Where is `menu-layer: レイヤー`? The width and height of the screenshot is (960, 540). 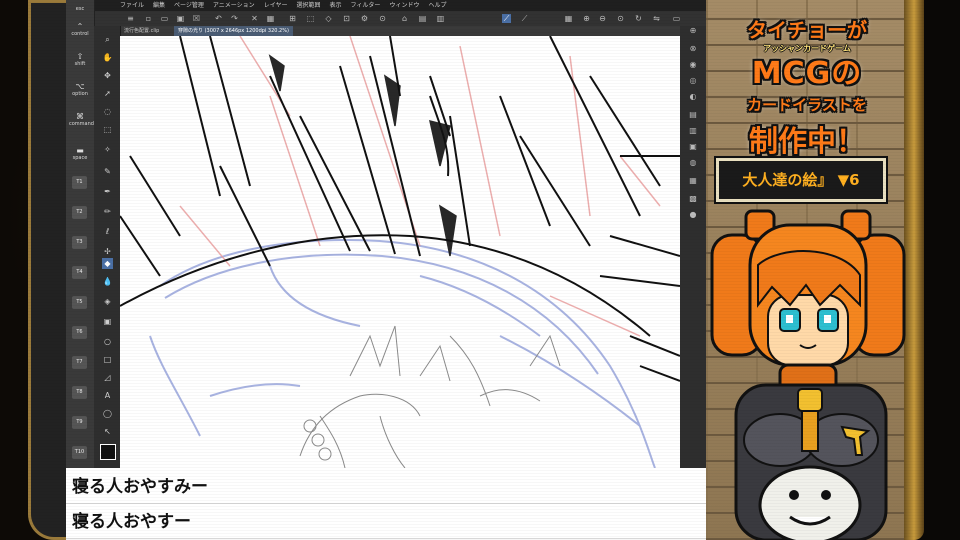
menu-layer: レイヤー is located at coordinates (276, 5).